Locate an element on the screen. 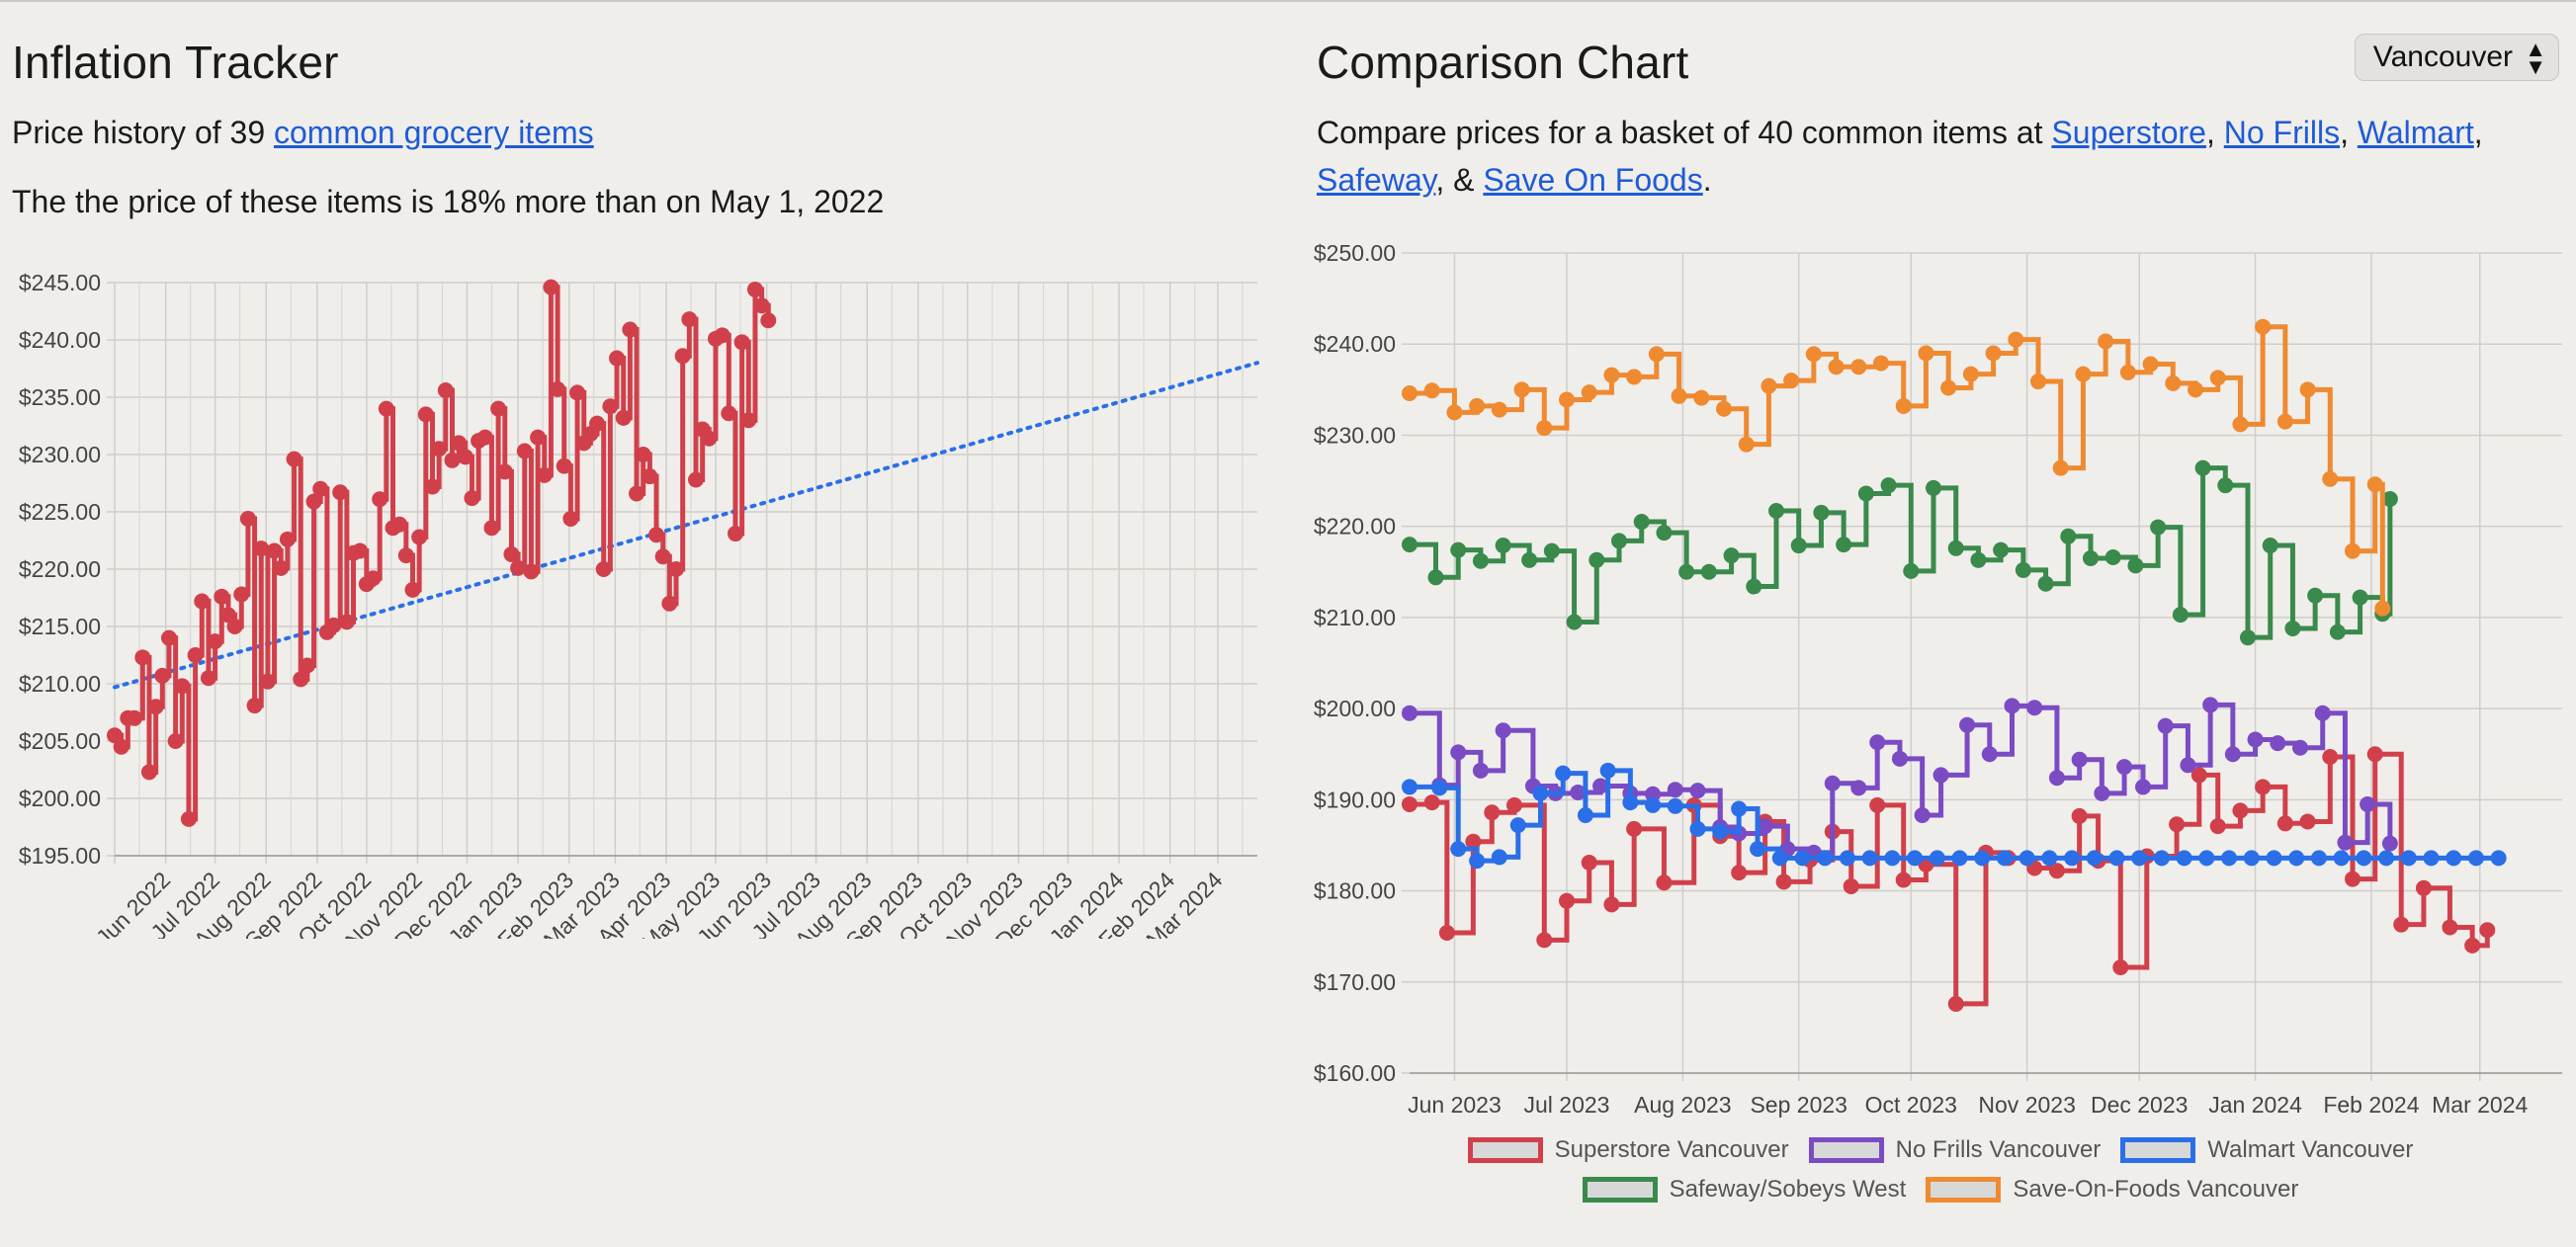 Image resolution: width=2576 pixels, height=1247 pixels. inflation-subtitle: Price history of 39 common grocery items is located at coordinates (649, 132).